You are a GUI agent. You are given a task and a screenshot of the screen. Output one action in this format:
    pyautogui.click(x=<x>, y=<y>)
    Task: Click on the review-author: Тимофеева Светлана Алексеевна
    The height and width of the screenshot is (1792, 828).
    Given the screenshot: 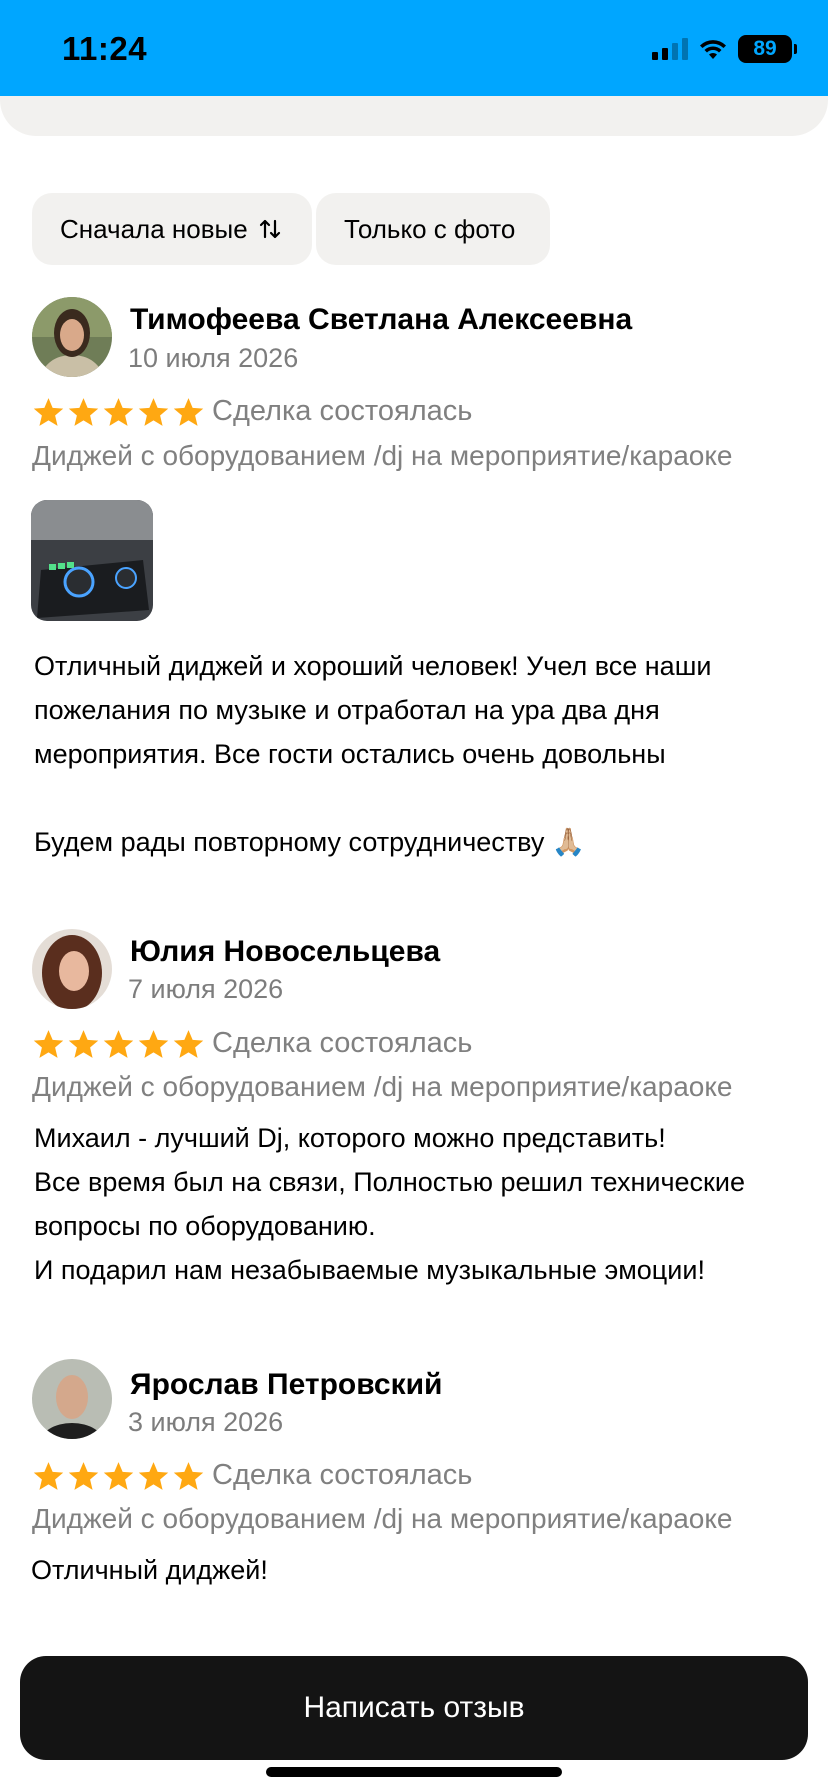 What is the action you would take?
    pyautogui.click(x=381, y=320)
    